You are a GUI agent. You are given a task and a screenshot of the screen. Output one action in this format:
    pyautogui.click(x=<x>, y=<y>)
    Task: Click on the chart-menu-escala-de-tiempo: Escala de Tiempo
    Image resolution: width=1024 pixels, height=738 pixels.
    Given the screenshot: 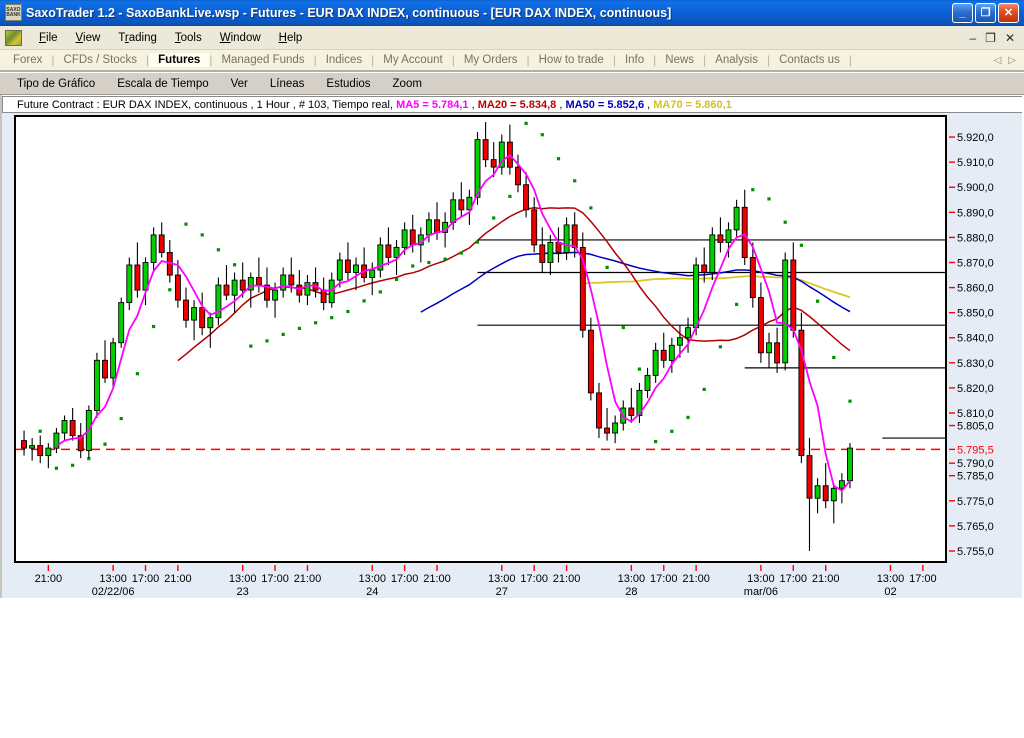 What is the action you would take?
    pyautogui.click(x=162, y=84)
    